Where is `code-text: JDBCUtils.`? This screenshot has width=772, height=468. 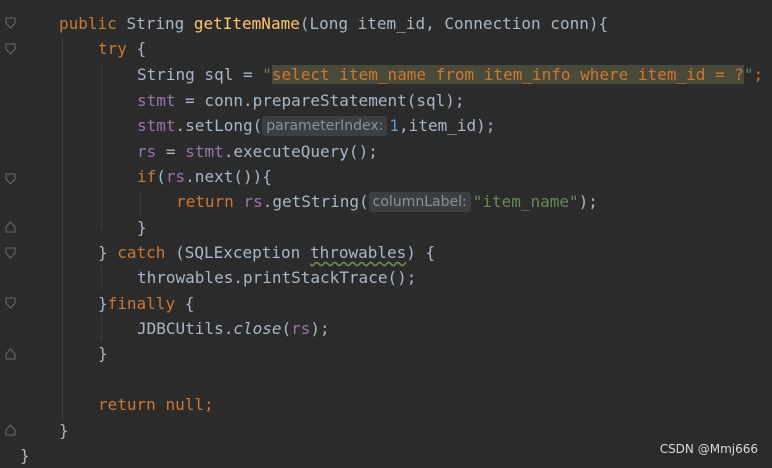 code-text: JDBCUtils. is located at coordinates (185, 328).